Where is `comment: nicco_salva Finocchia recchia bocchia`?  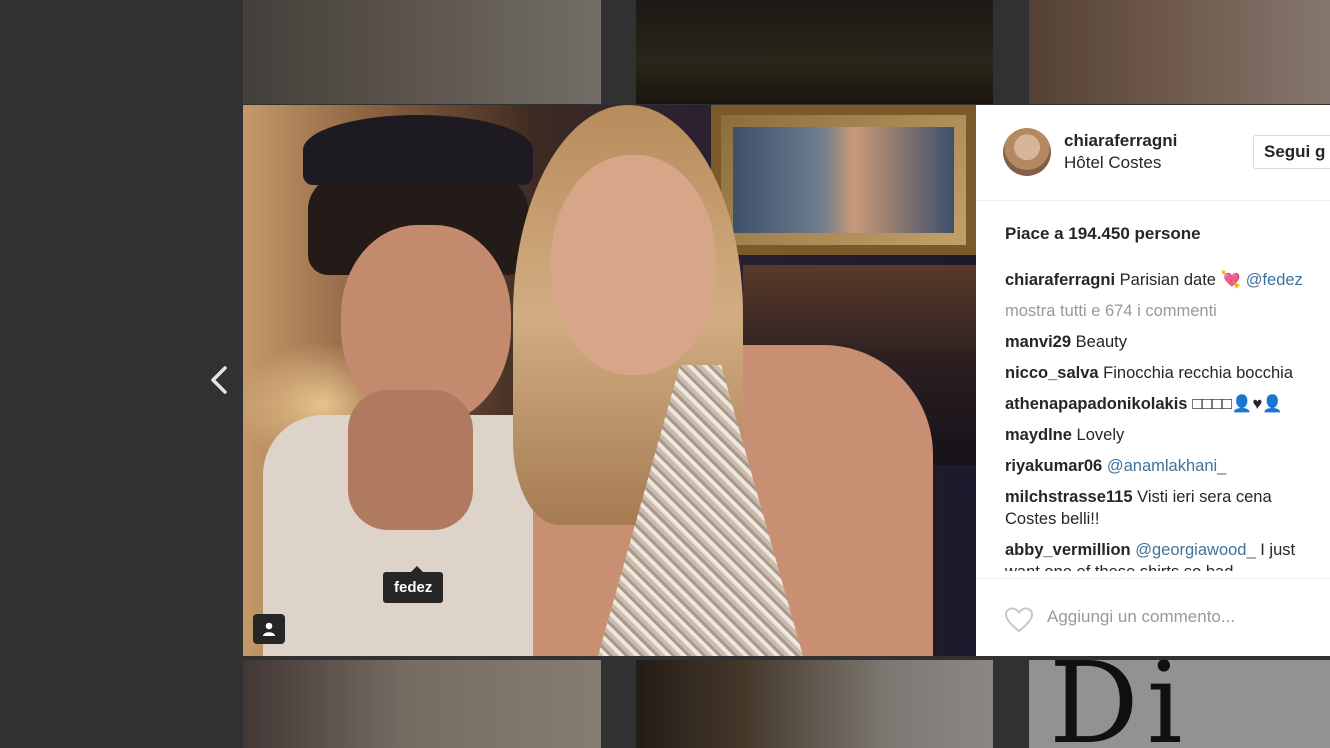 comment: nicco_salva Finocchia recchia bocchia is located at coordinates (1165, 373).